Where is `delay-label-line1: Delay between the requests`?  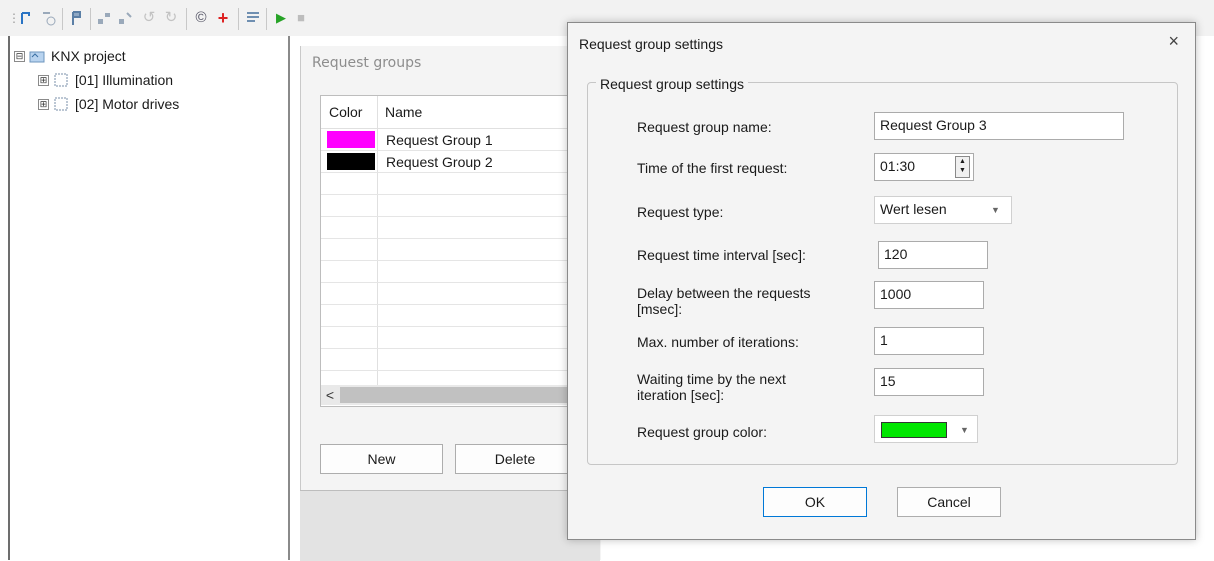 delay-label-line1: Delay between the requests is located at coordinates (724, 293).